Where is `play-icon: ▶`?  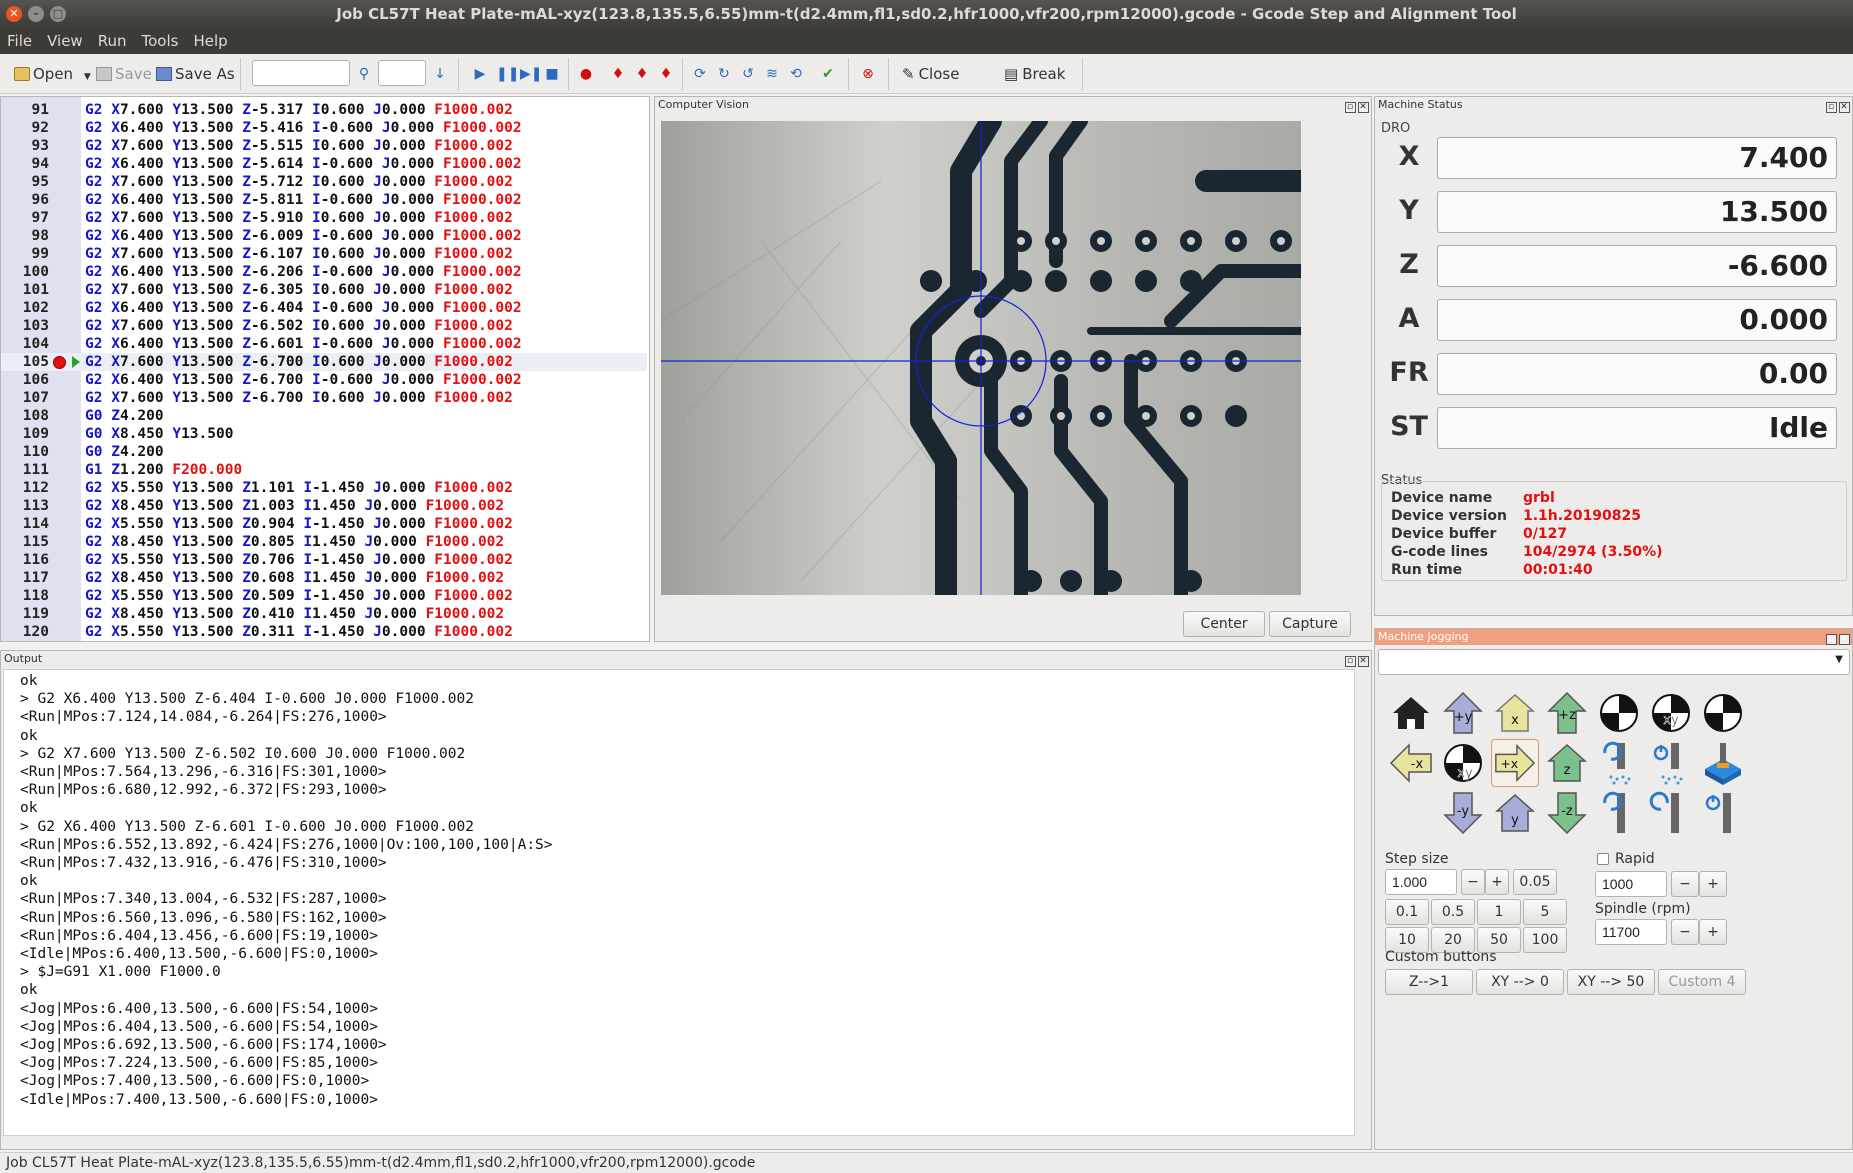 play-icon: ▶ is located at coordinates (480, 74).